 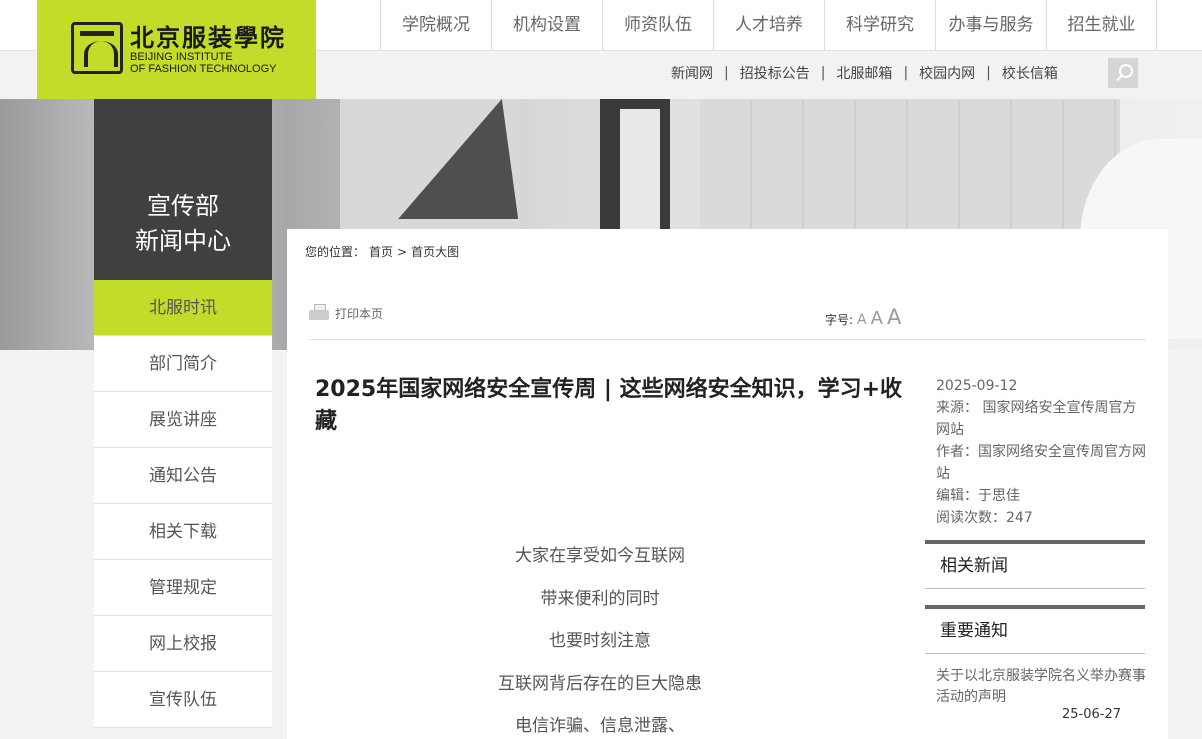 What do you see at coordinates (203, 69) in the screenshot?
I see `logo-english-line-2: OF FASHION TECHNOLOGY` at bounding box center [203, 69].